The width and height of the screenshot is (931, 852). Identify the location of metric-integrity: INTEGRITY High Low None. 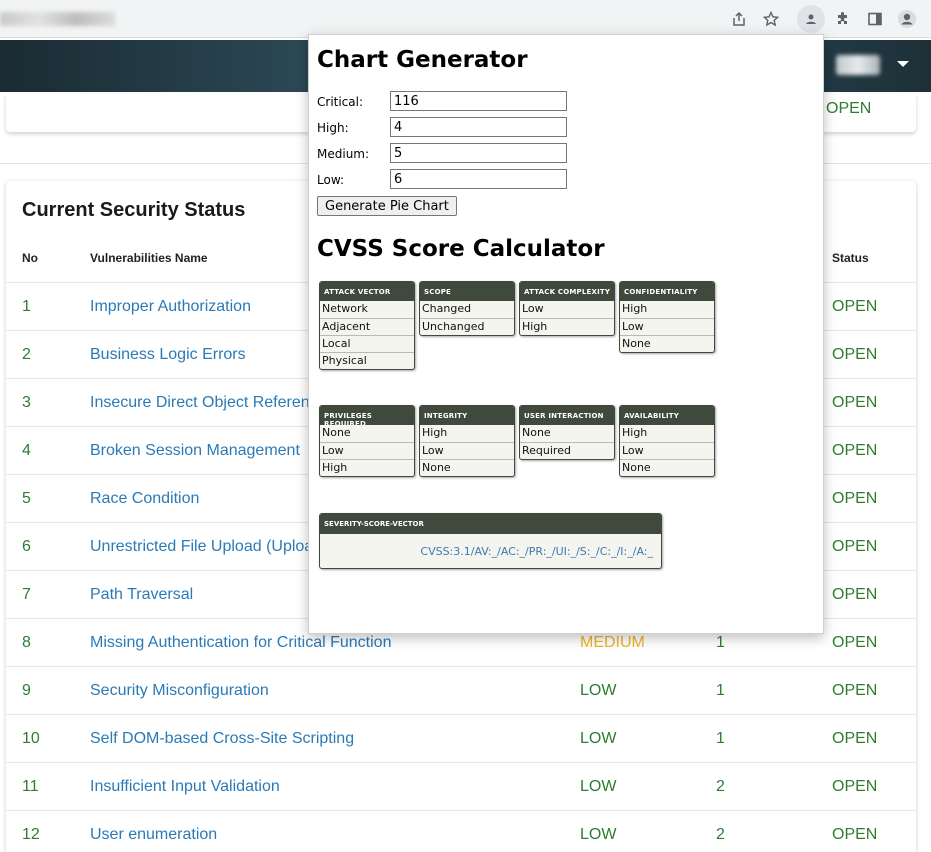
(467, 441).